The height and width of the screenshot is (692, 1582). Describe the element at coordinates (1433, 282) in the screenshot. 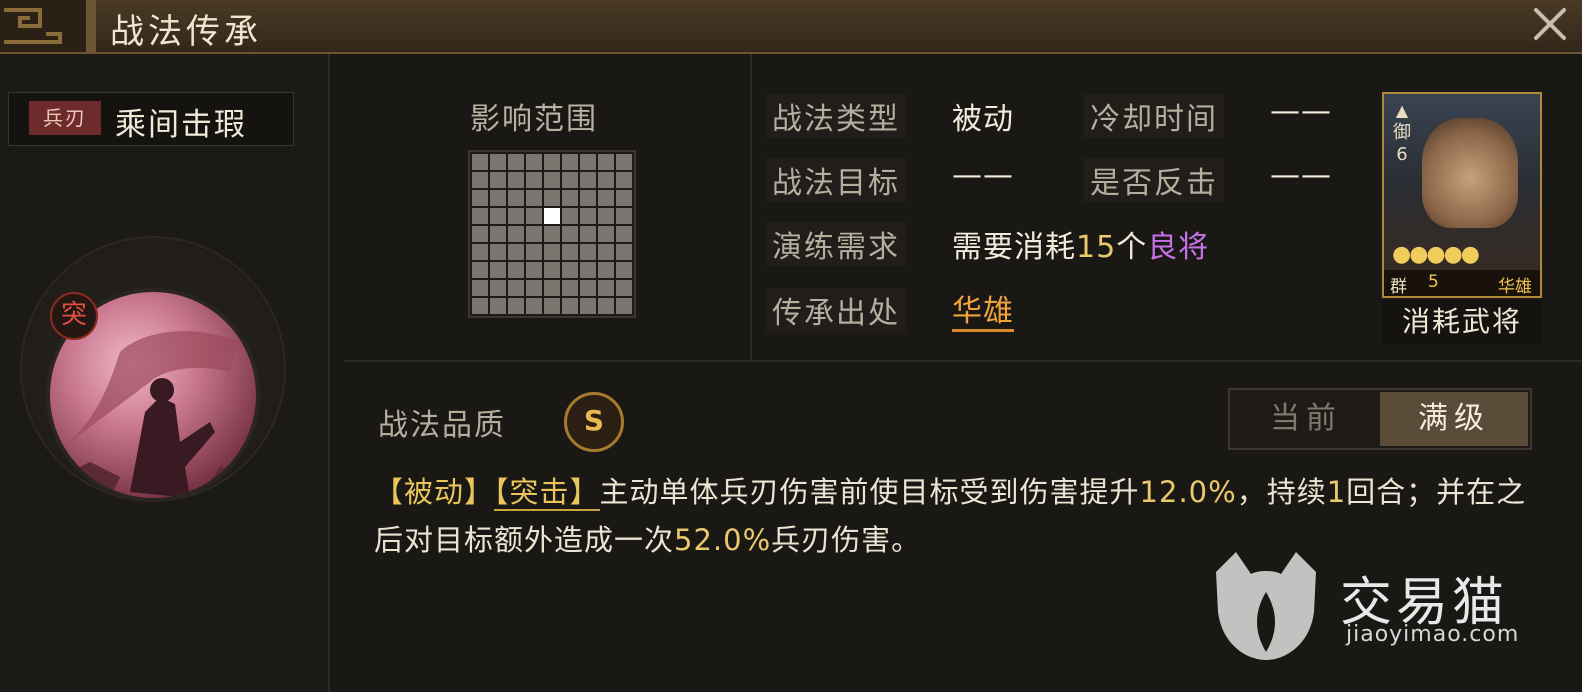

I see `card-cost: 5` at that location.